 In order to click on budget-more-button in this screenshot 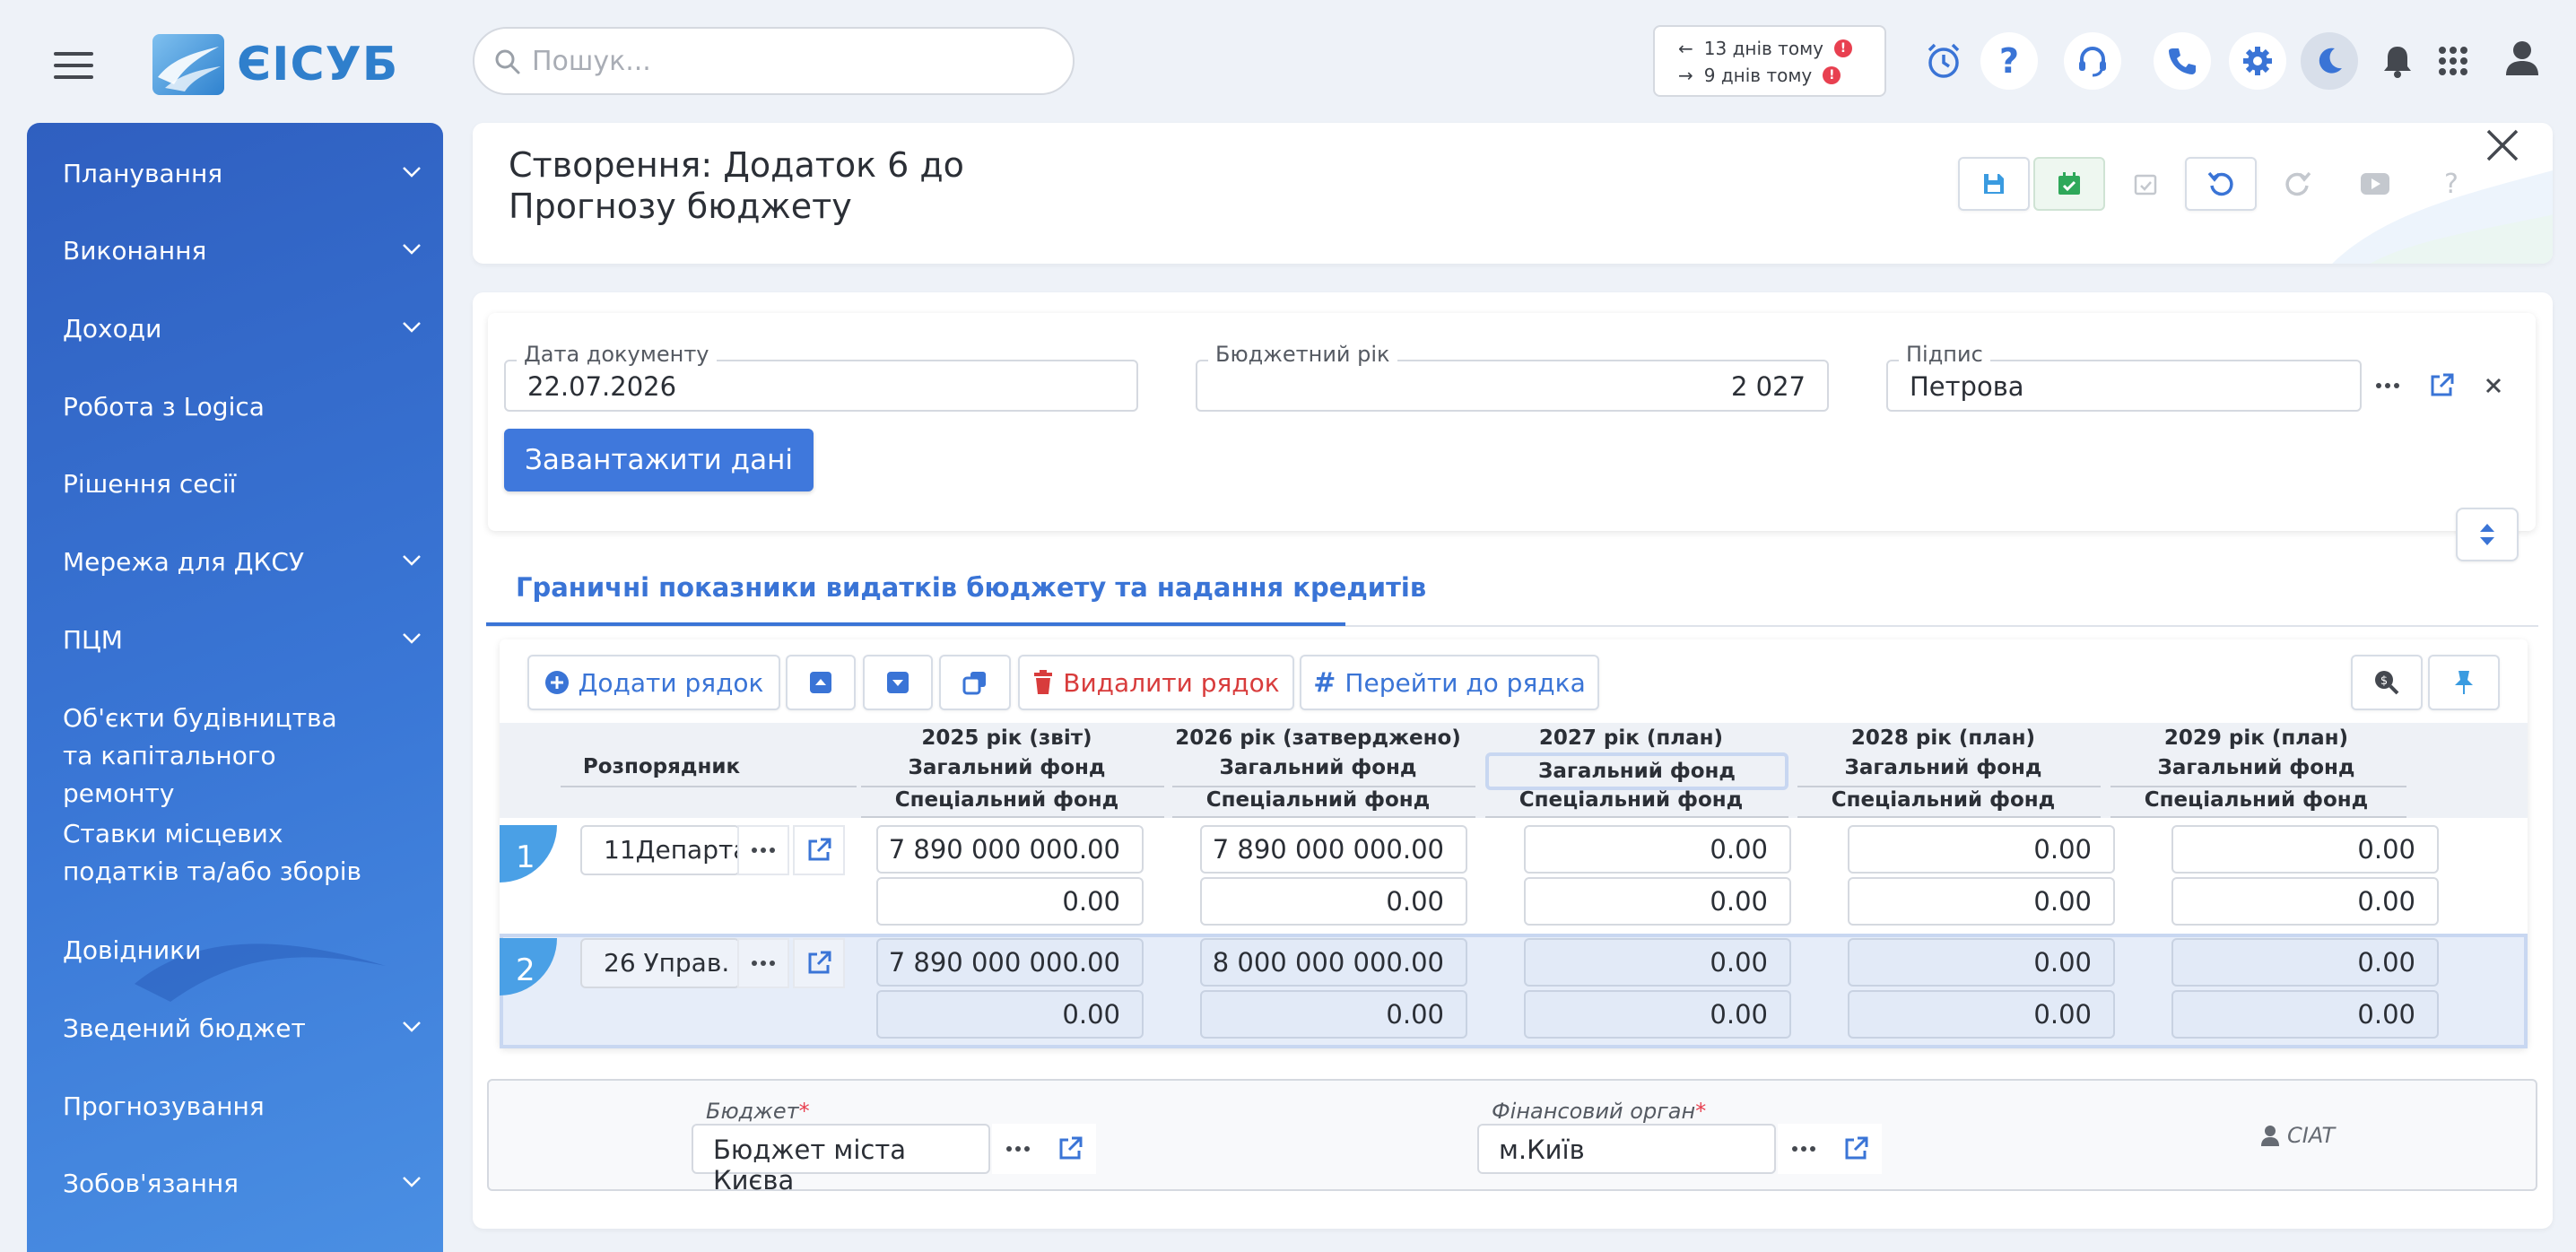, I will do `click(1018, 1149)`.